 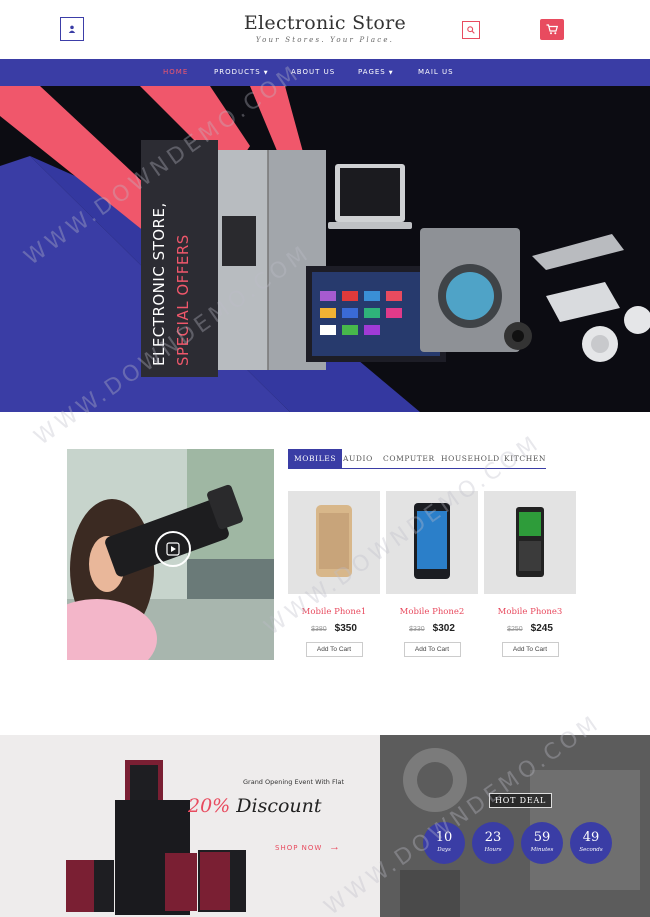 I want to click on user-account-button, so click(x=72, y=29).